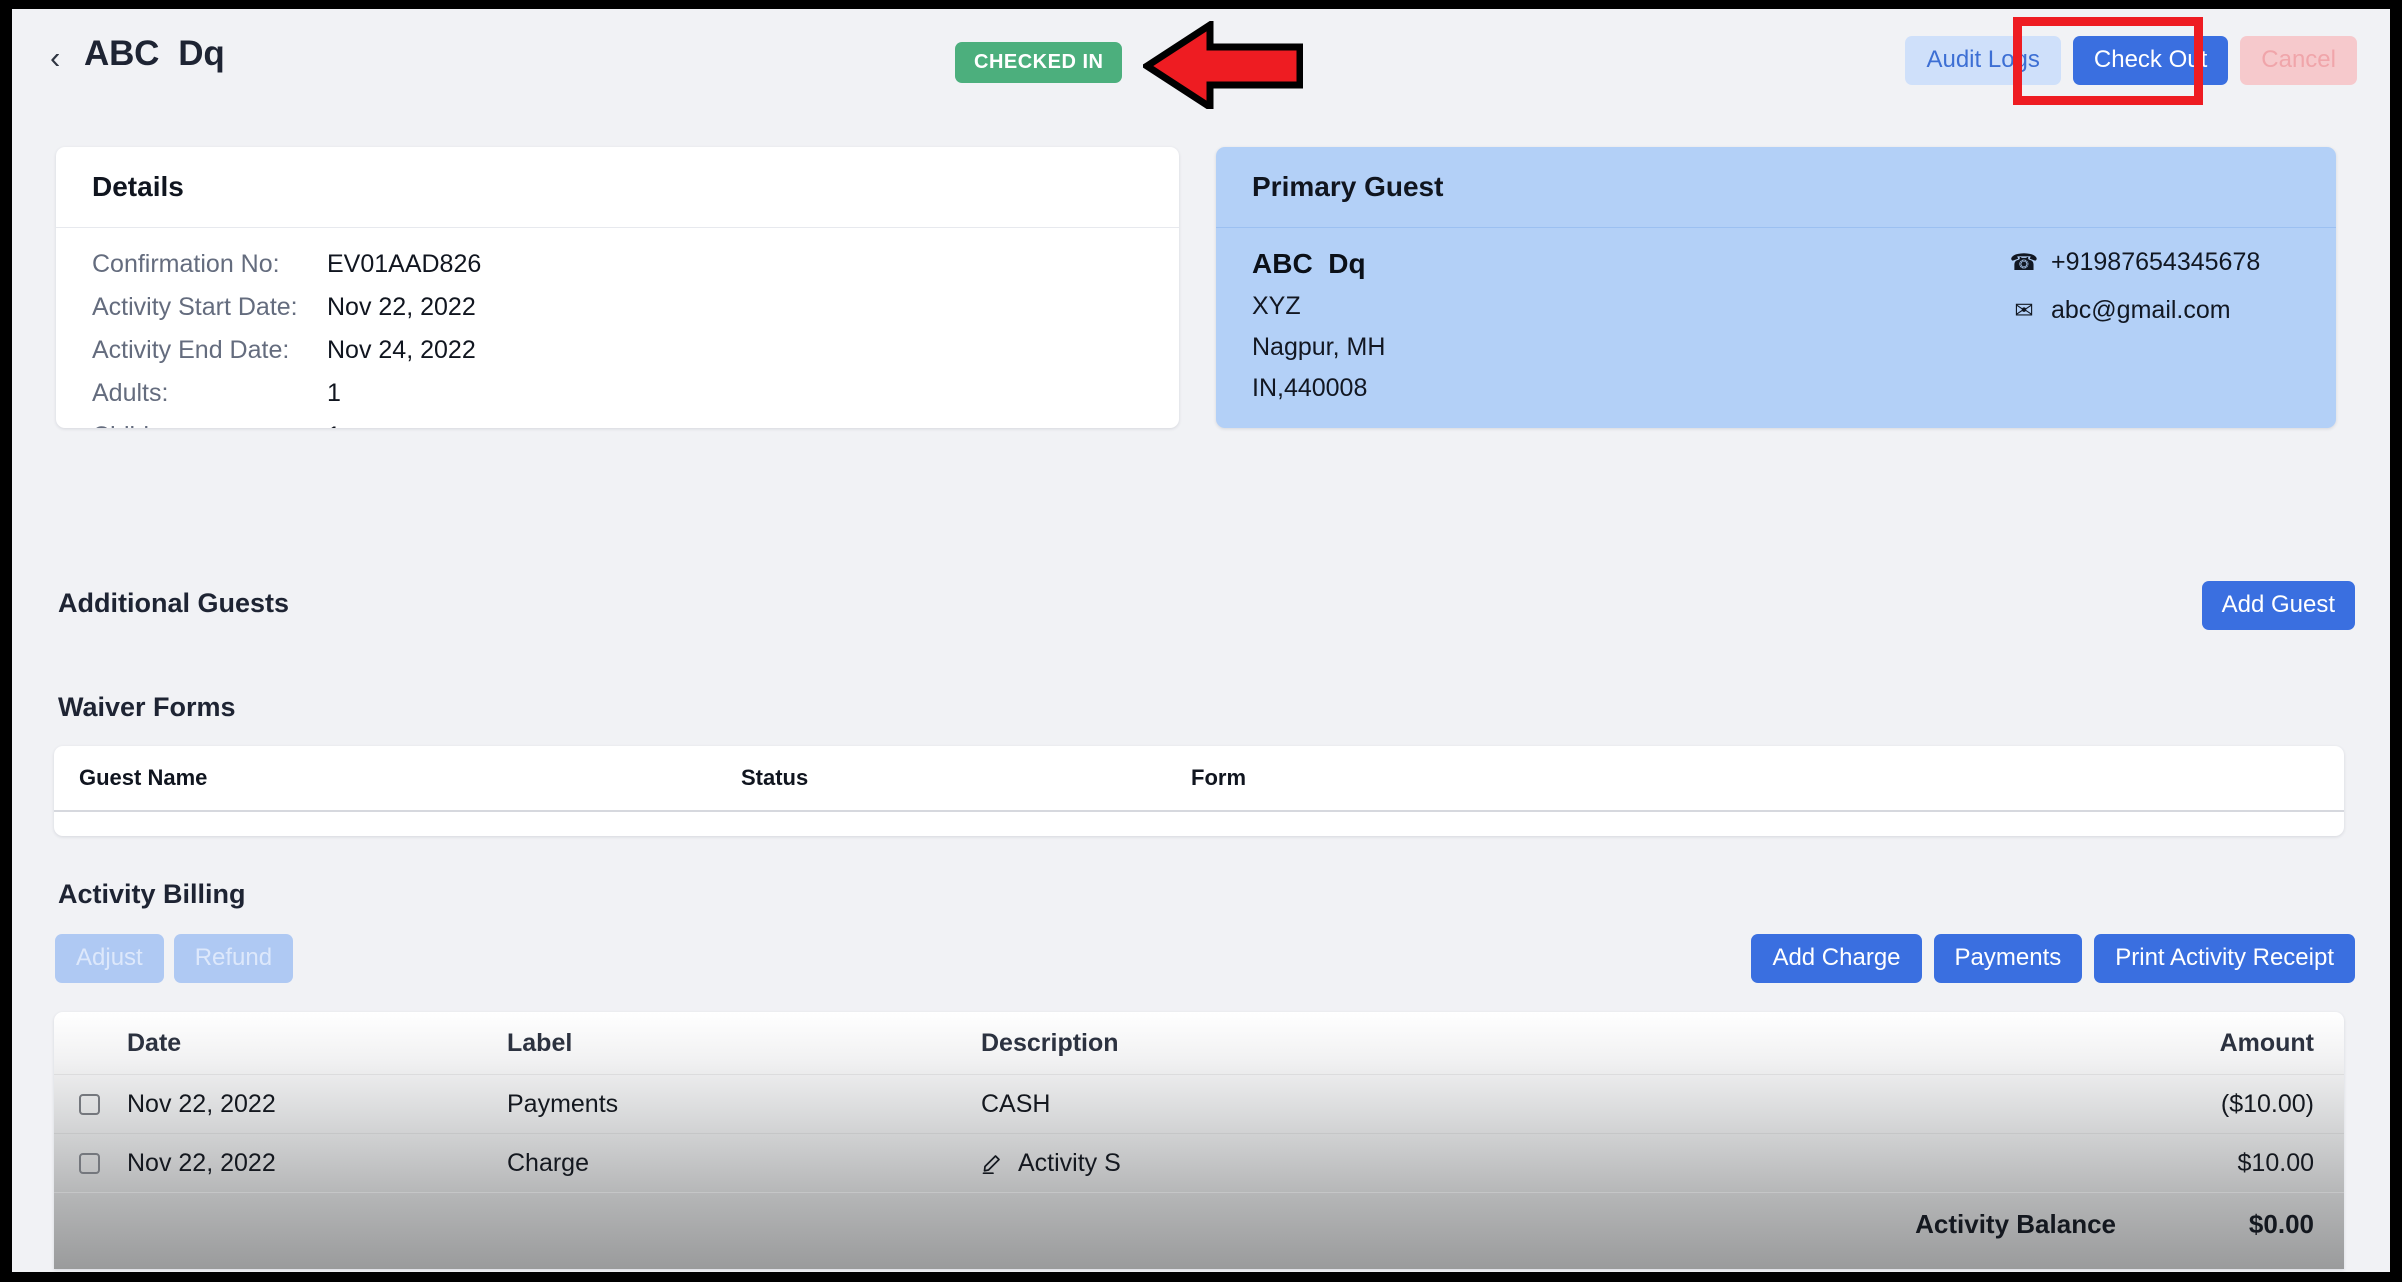 Image resolution: width=2402 pixels, height=1282 pixels. I want to click on row-description: Activity S, so click(1069, 1162).